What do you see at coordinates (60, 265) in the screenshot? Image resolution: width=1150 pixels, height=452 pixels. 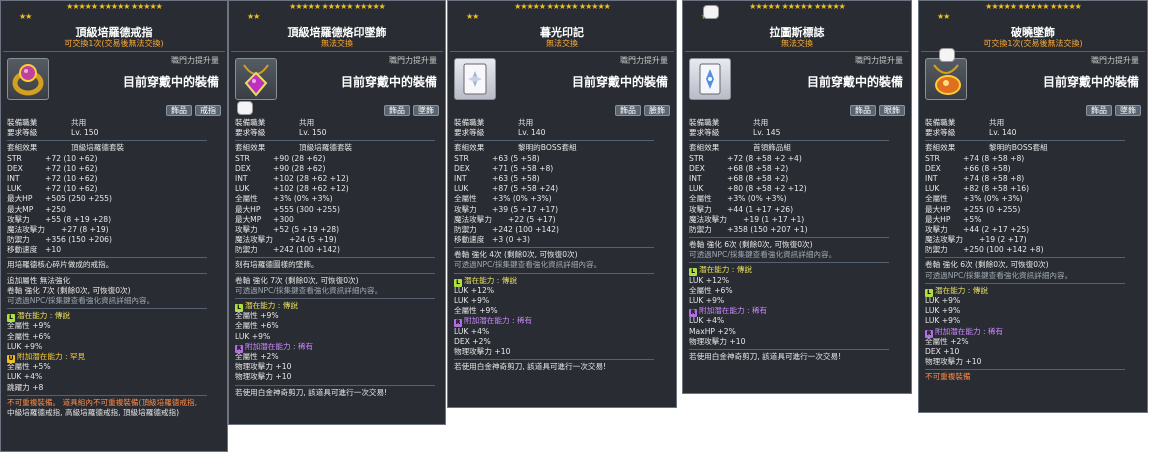 I see `item-description: 用培羅德核心碎片做成的戒指。` at bounding box center [60, 265].